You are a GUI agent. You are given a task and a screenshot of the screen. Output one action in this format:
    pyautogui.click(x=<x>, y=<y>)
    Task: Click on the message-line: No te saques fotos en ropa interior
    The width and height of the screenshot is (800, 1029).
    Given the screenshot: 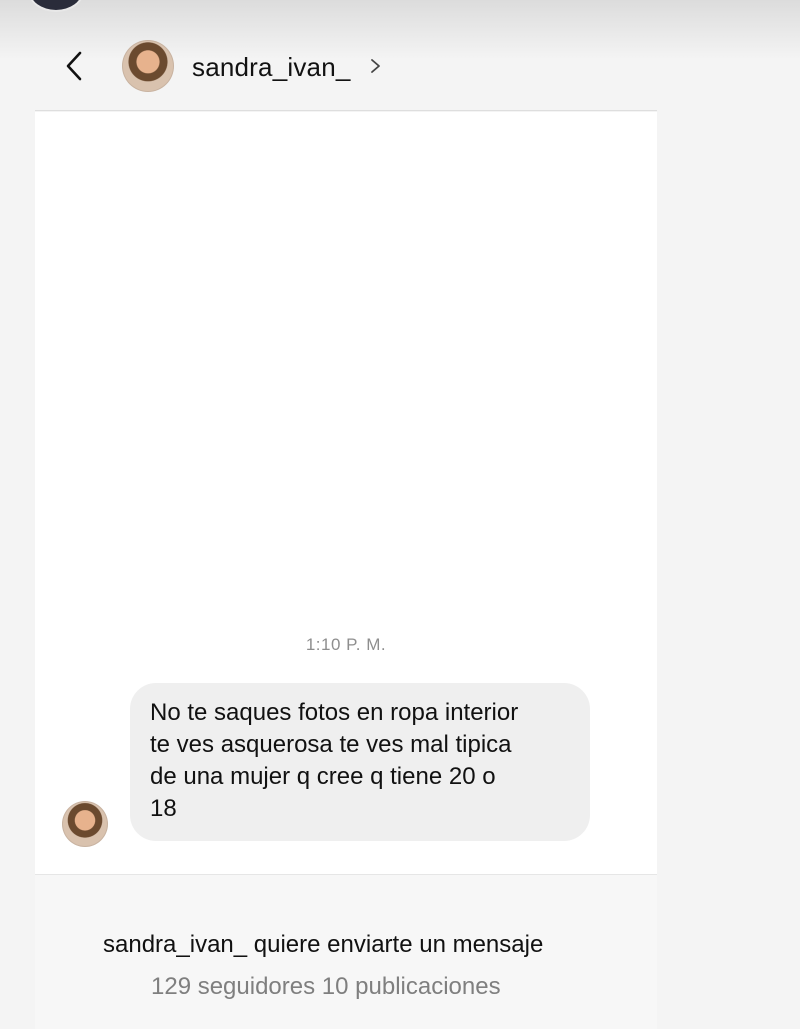 What is the action you would take?
    pyautogui.click(x=334, y=712)
    